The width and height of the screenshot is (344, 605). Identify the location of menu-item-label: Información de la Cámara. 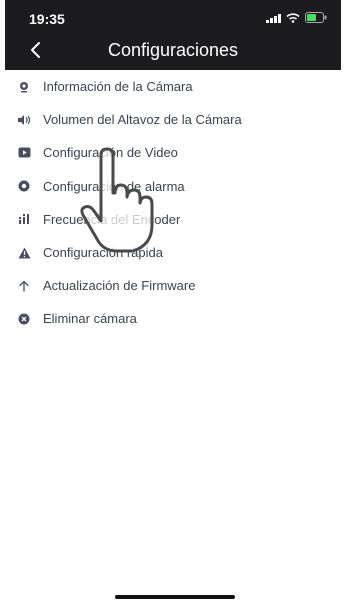
(118, 87).